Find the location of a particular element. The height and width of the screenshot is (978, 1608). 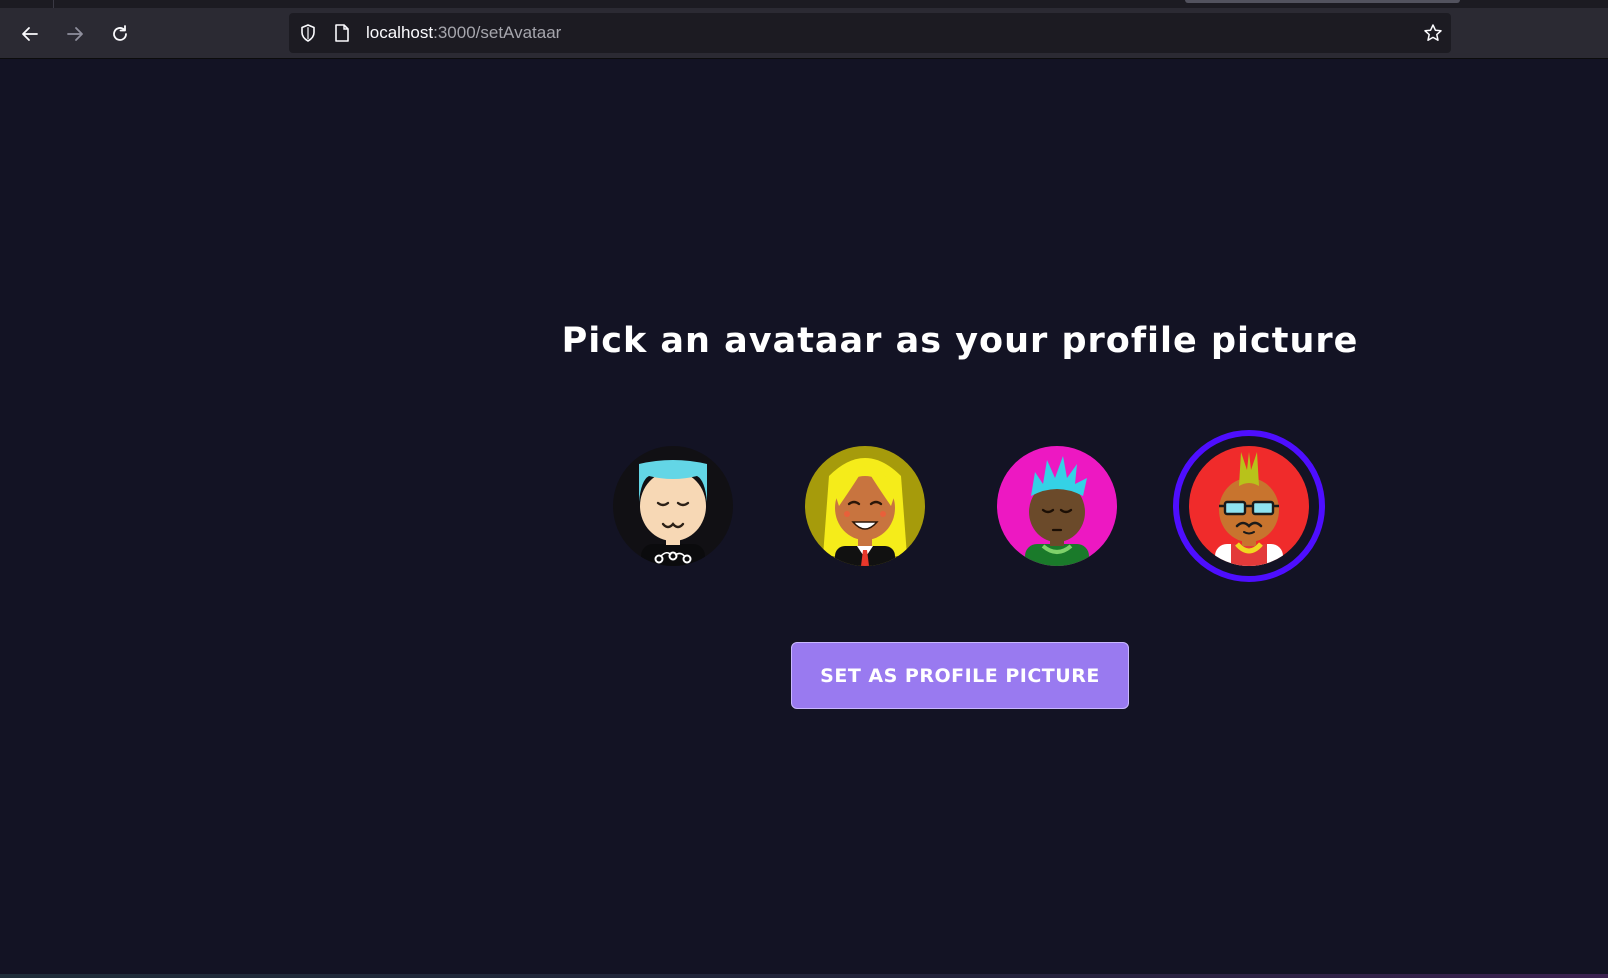

avatar-2-image is located at coordinates (865, 506).